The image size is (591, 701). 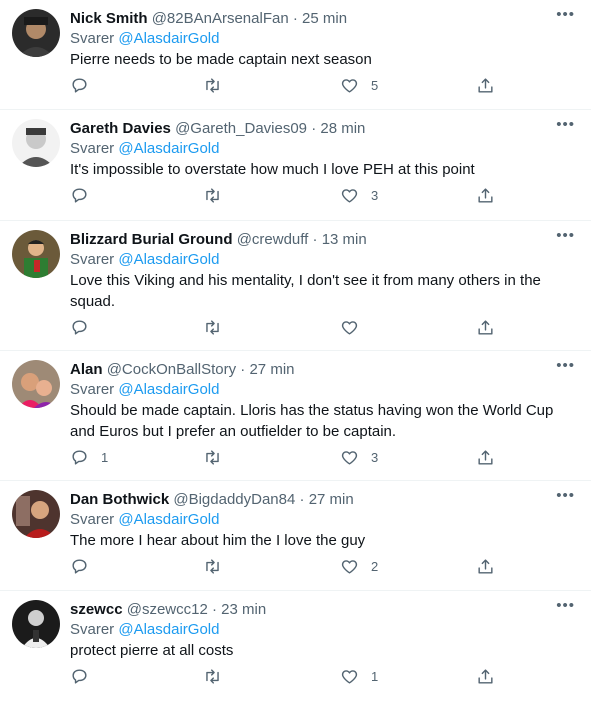 I want to click on tweet-actions: 1, so click(x=323, y=681).